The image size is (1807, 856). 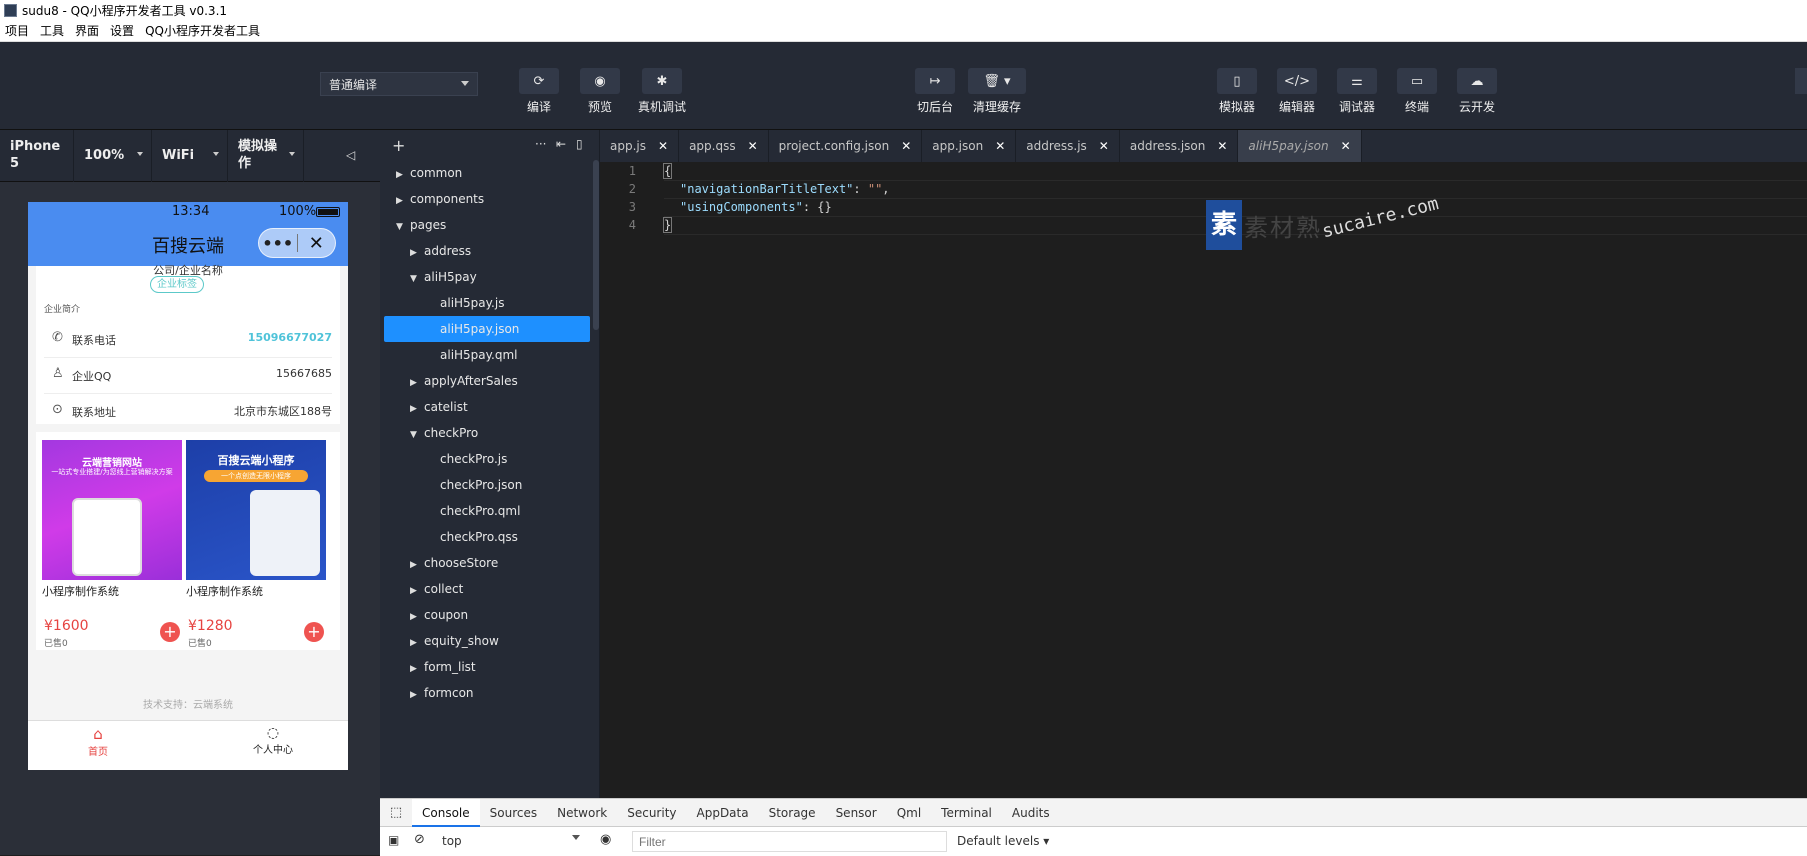 I want to click on compile-button: ⟳ 编译, so click(x=539, y=91).